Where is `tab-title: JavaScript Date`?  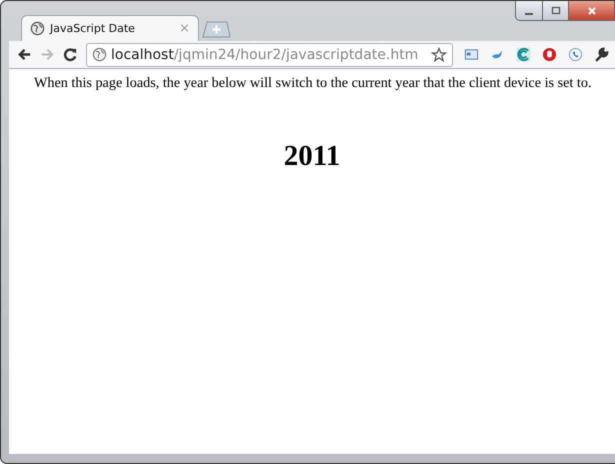 tab-title: JavaScript Date is located at coordinates (93, 28).